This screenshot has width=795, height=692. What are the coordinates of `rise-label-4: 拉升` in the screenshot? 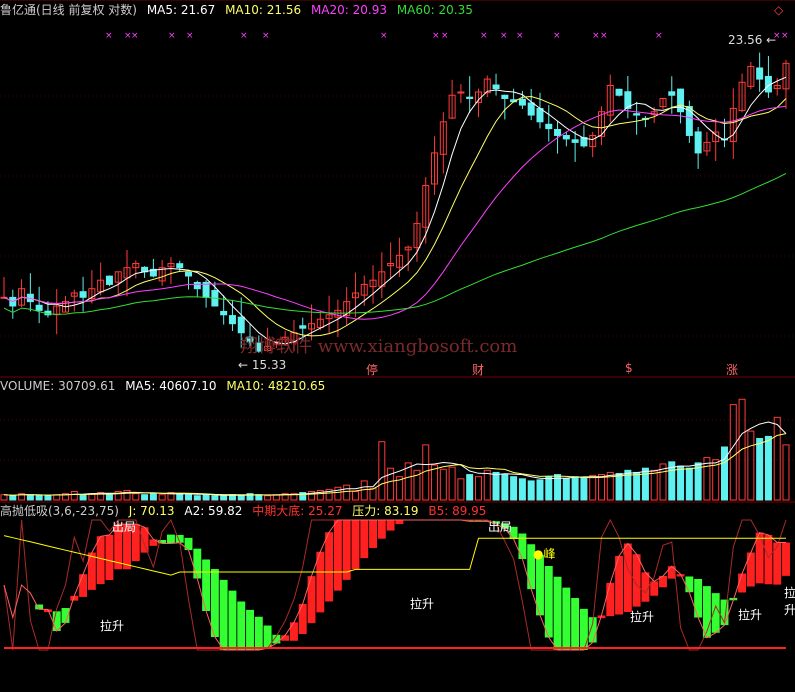 It's located at (750, 615).